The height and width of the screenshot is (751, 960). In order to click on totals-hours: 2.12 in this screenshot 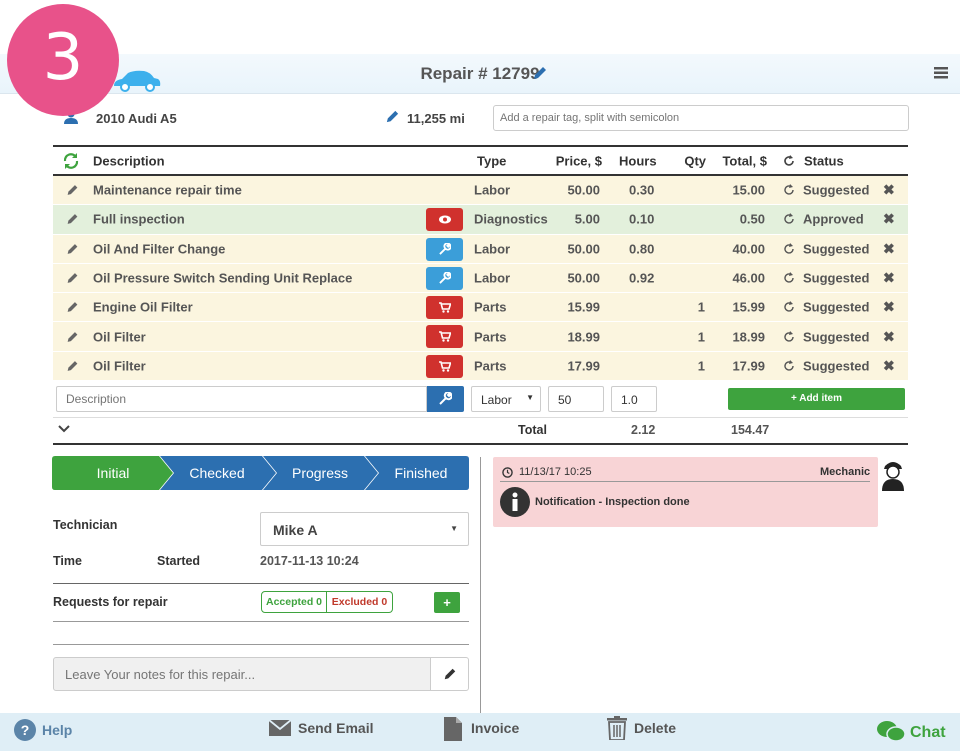, I will do `click(643, 430)`.